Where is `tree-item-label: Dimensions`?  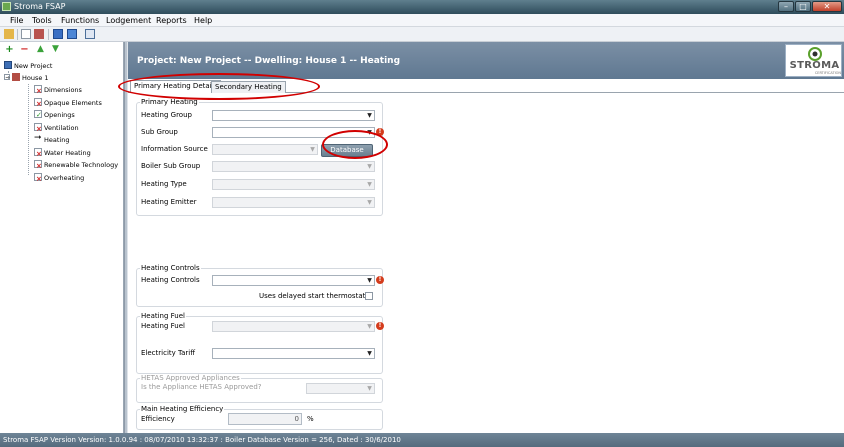
tree-item-label: Dimensions is located at coordinates (63, 90).